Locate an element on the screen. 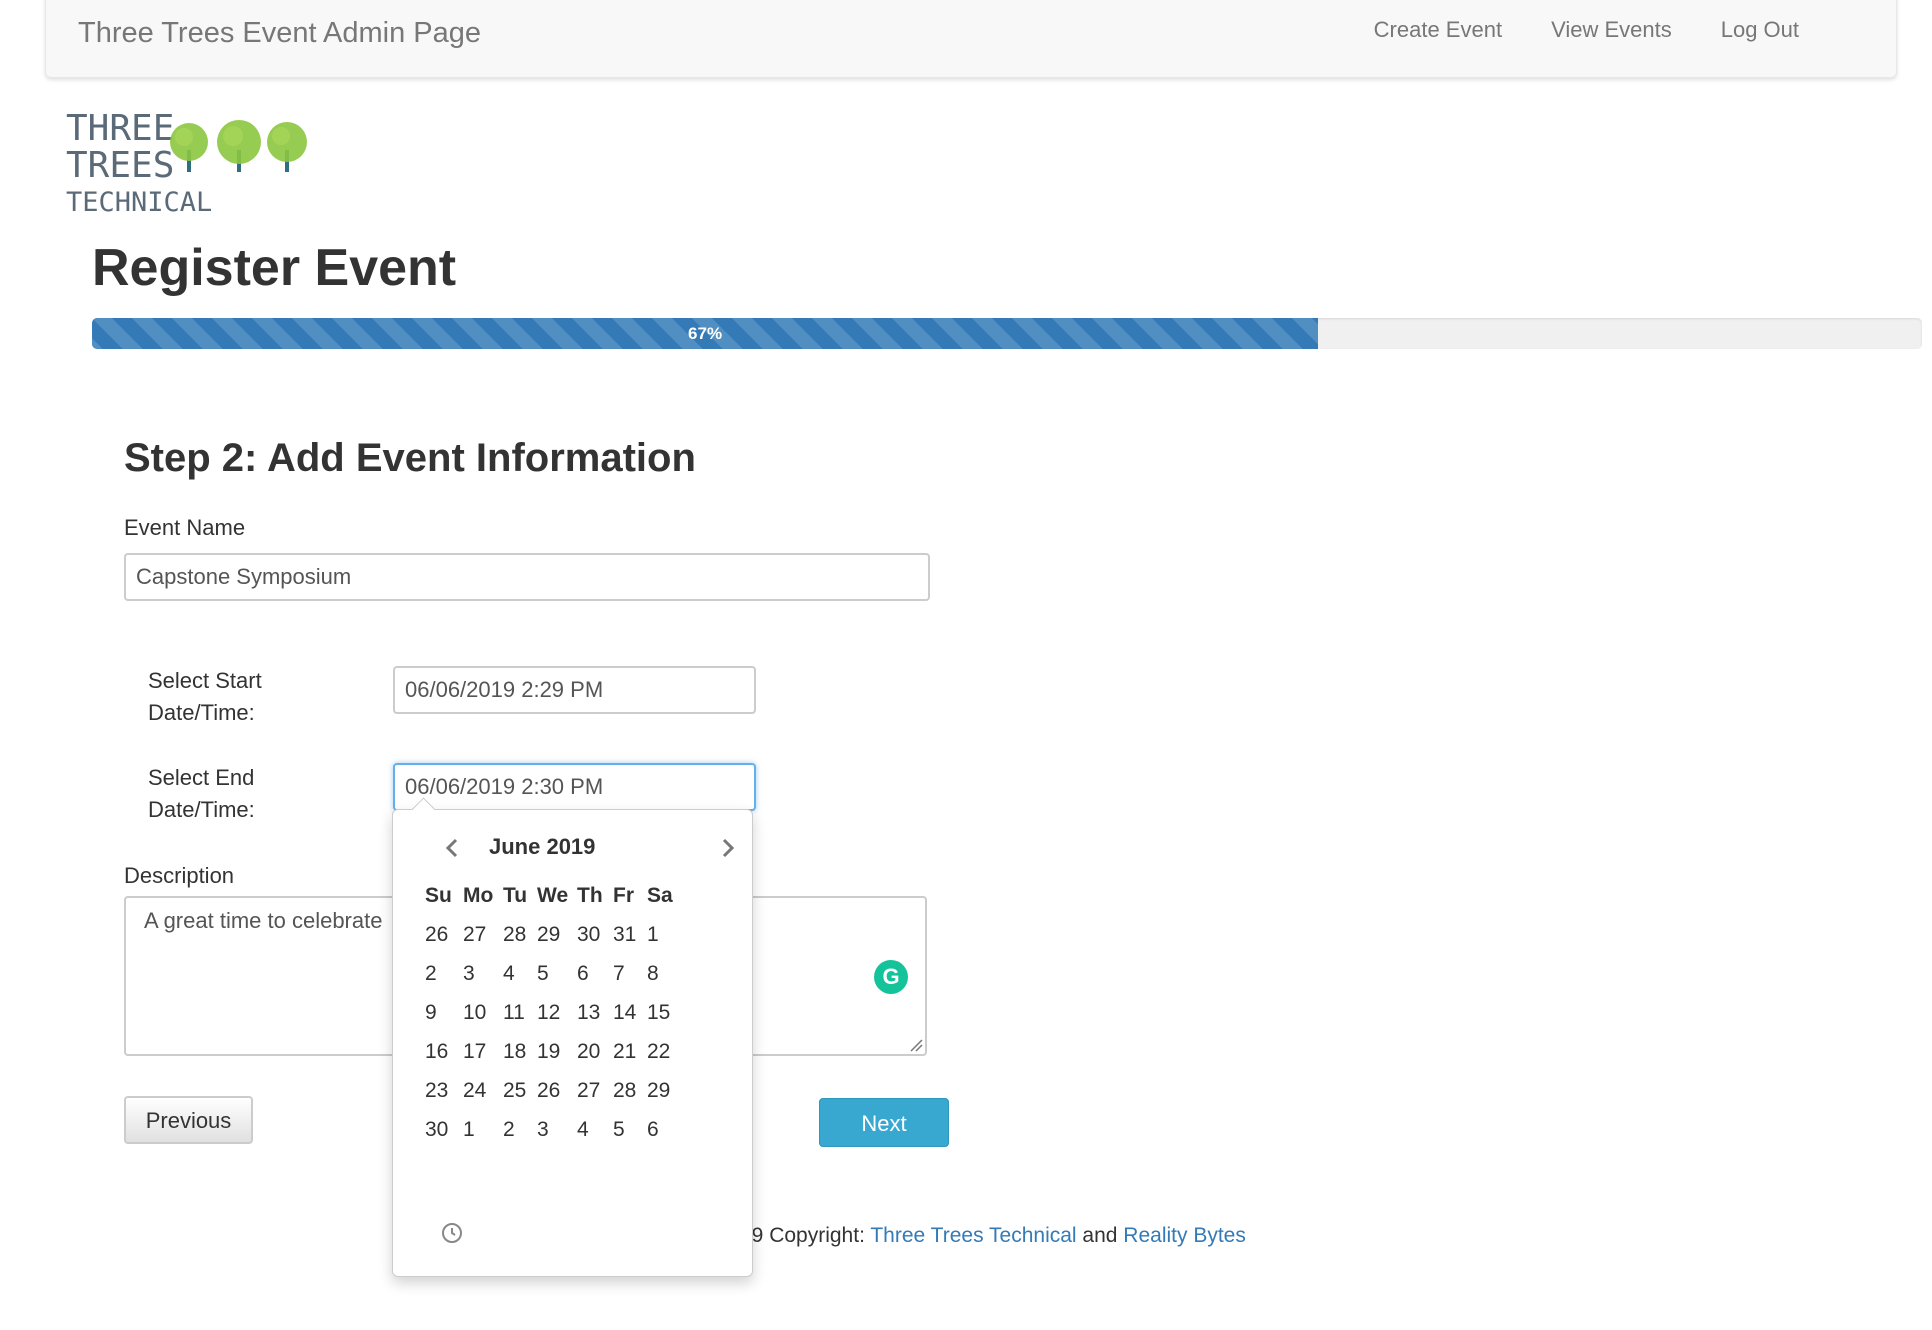  clock-icon is located at coordinates (452, 1233).